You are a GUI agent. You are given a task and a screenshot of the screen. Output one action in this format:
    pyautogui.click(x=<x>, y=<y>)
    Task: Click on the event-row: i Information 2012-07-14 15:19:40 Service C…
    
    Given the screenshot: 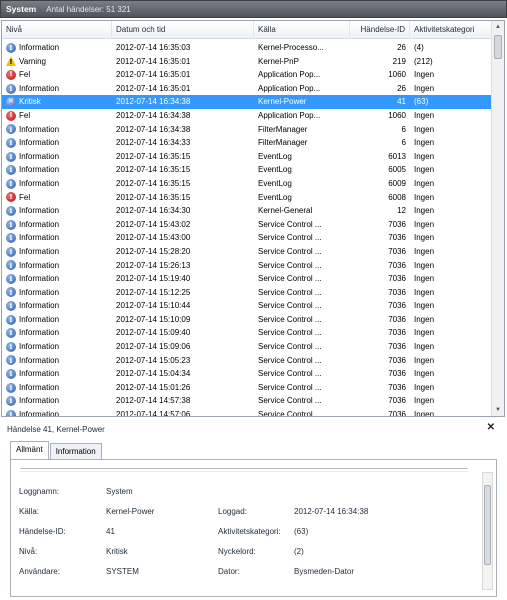 What is the action you would take?
    pyautogui.click(x=246, y=279)
    